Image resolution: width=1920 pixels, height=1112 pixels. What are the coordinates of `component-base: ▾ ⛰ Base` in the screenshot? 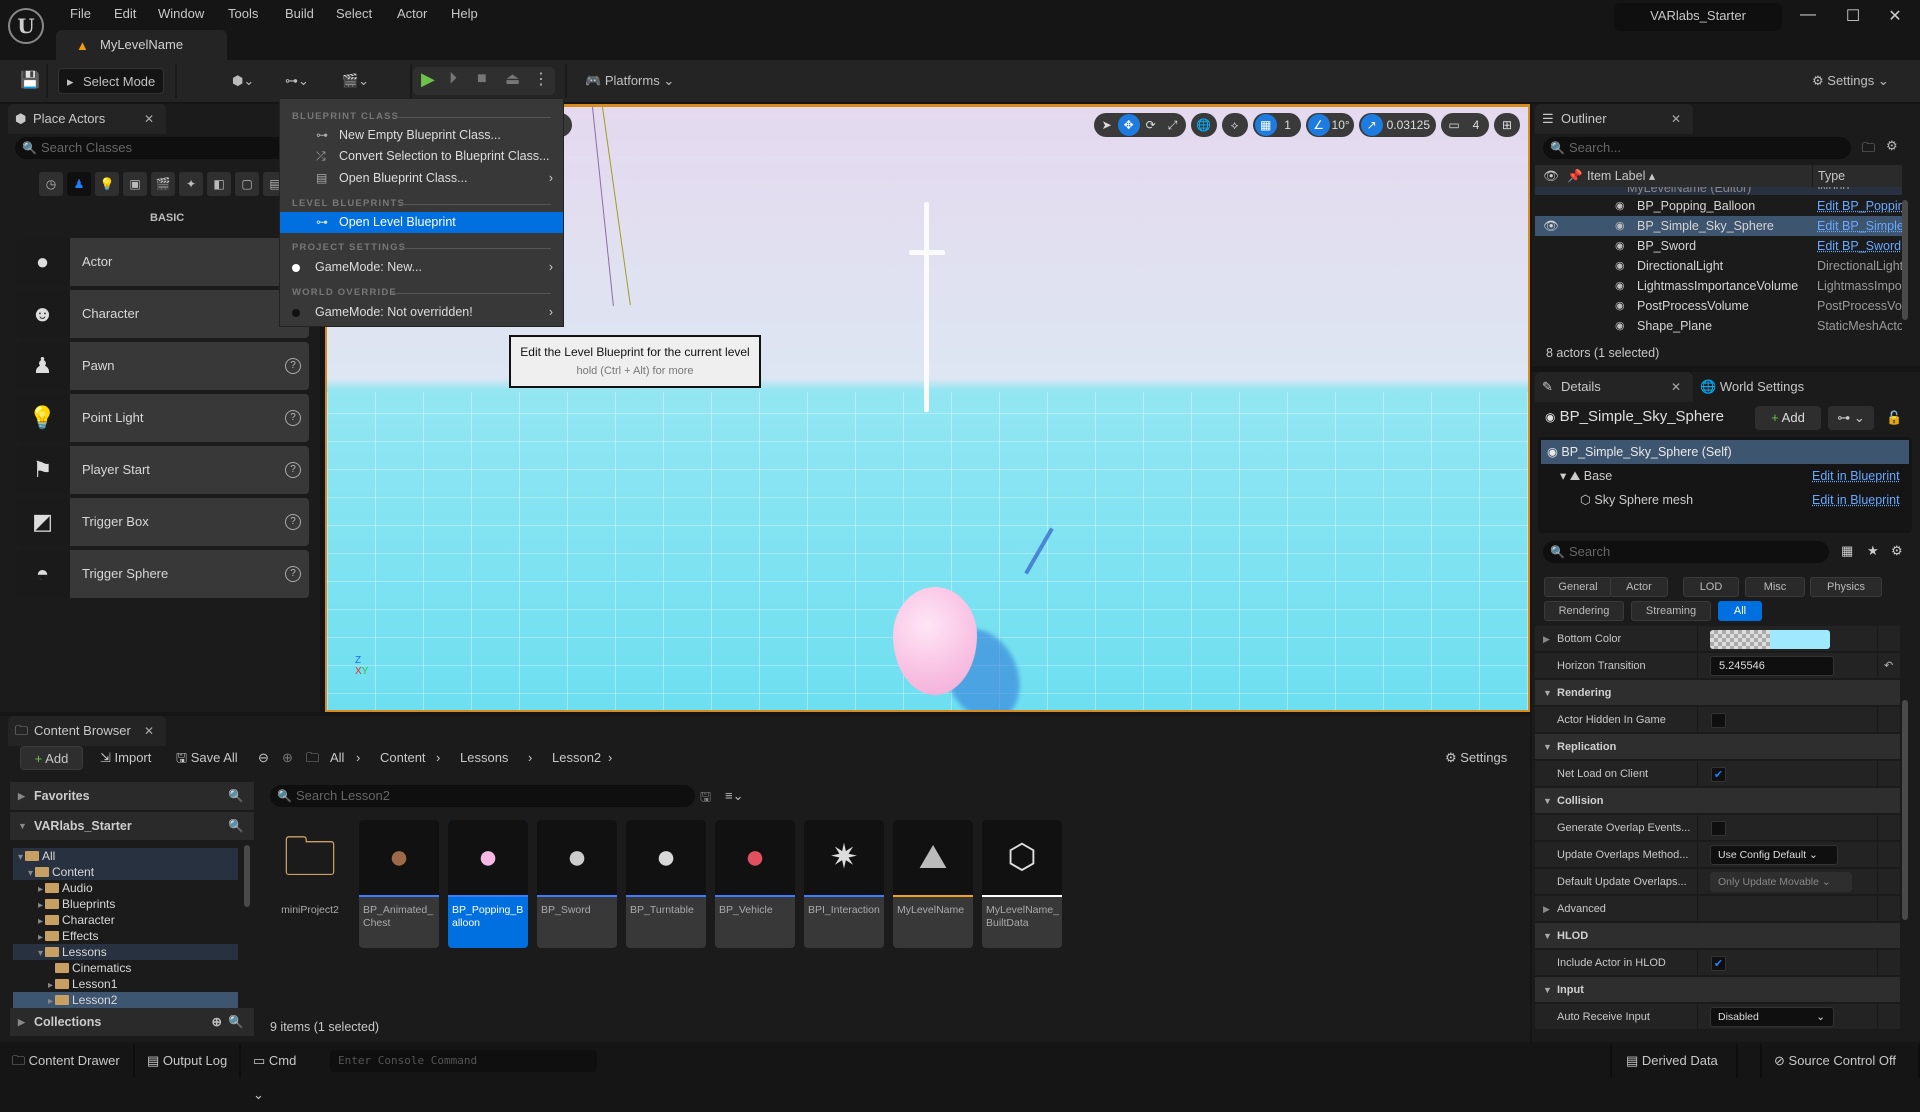 It's located at (1586, 476).